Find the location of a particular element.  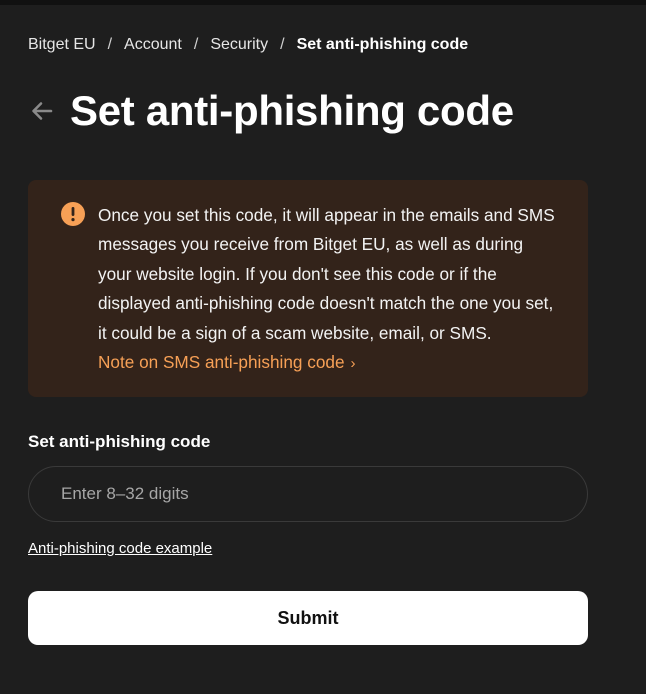

breadcrumb-item-security: Security is located at coordinates (239, 45).